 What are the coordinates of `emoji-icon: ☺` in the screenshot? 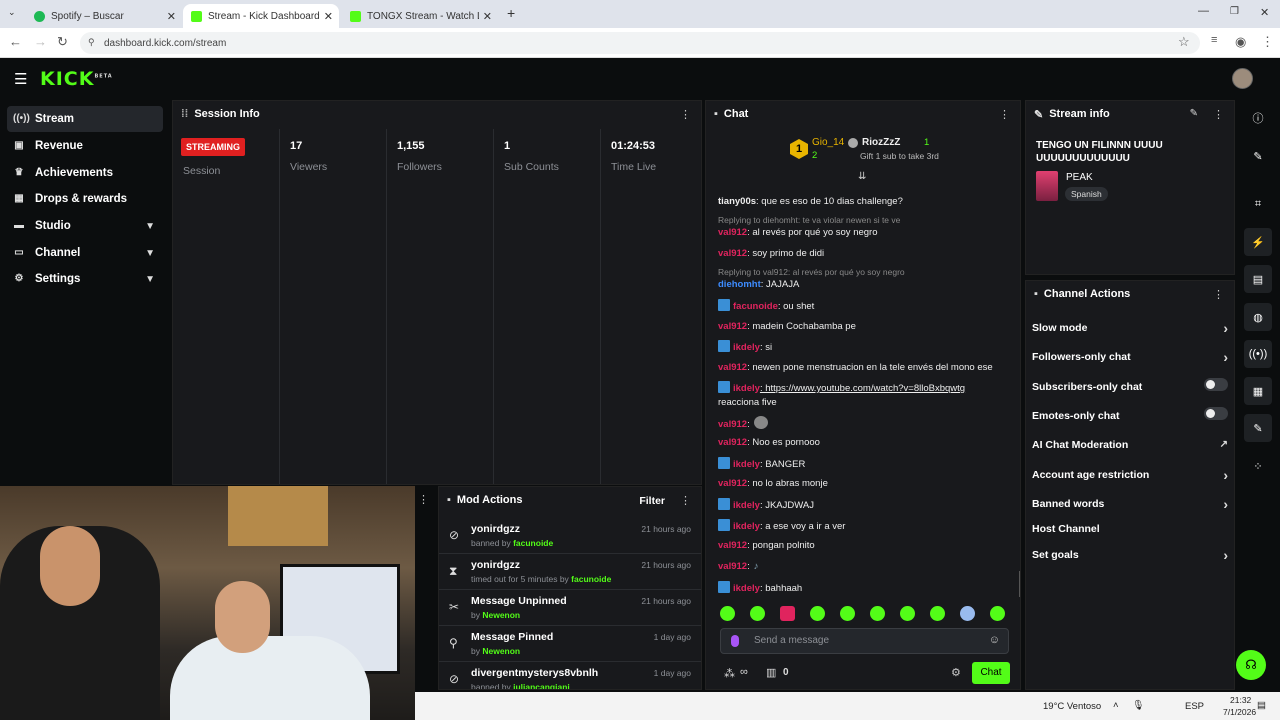 It's located at (994, 640).